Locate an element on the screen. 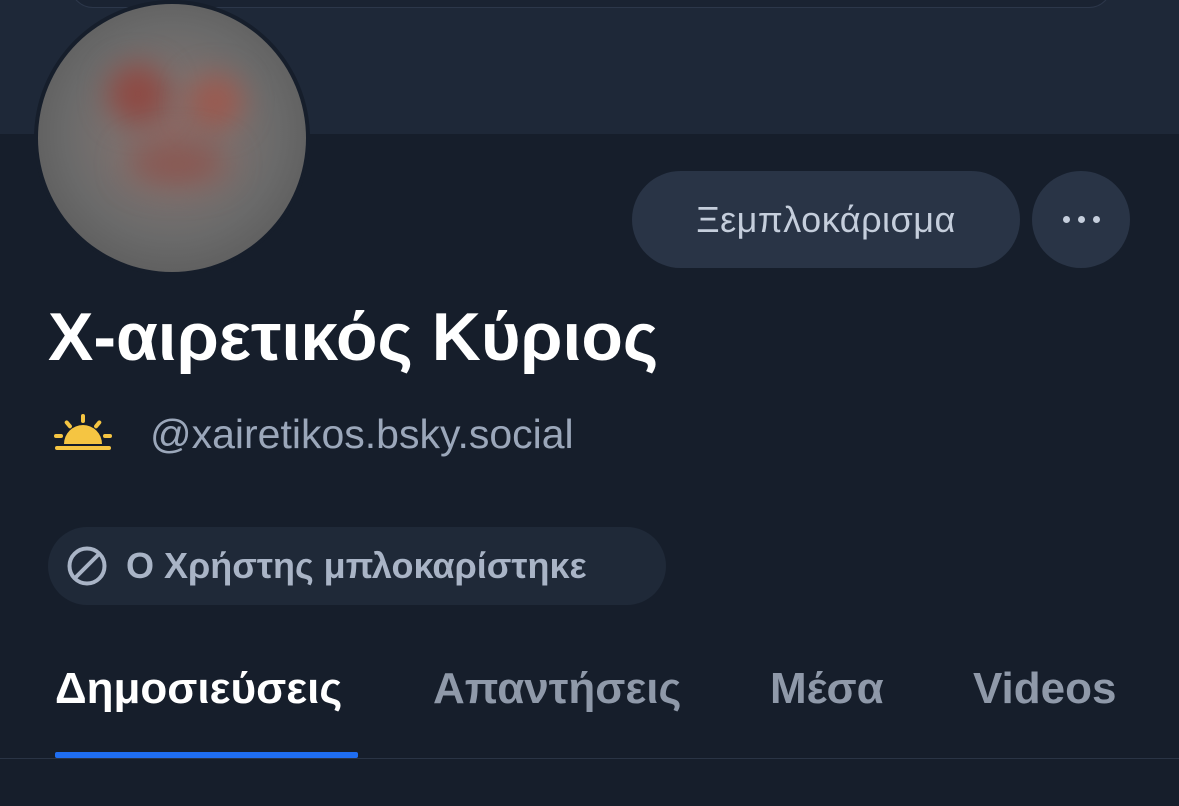 This screenshot has height=806, width=1179. tab-videos: Videos is located at coordinates (1044, 689).